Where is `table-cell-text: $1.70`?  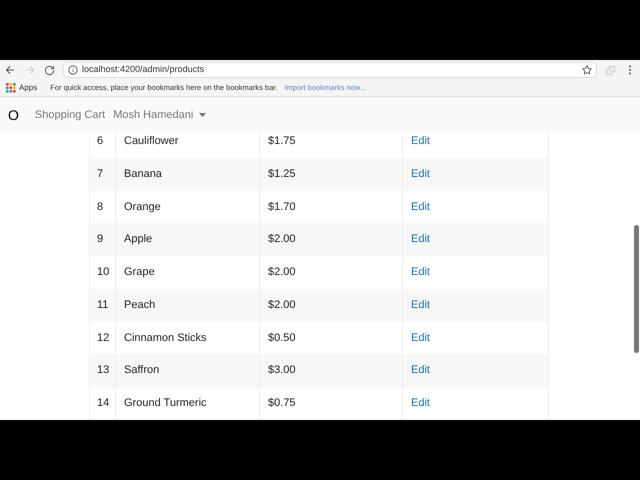 table-cell-text: $1.70 is located at coordinates (282, 207).